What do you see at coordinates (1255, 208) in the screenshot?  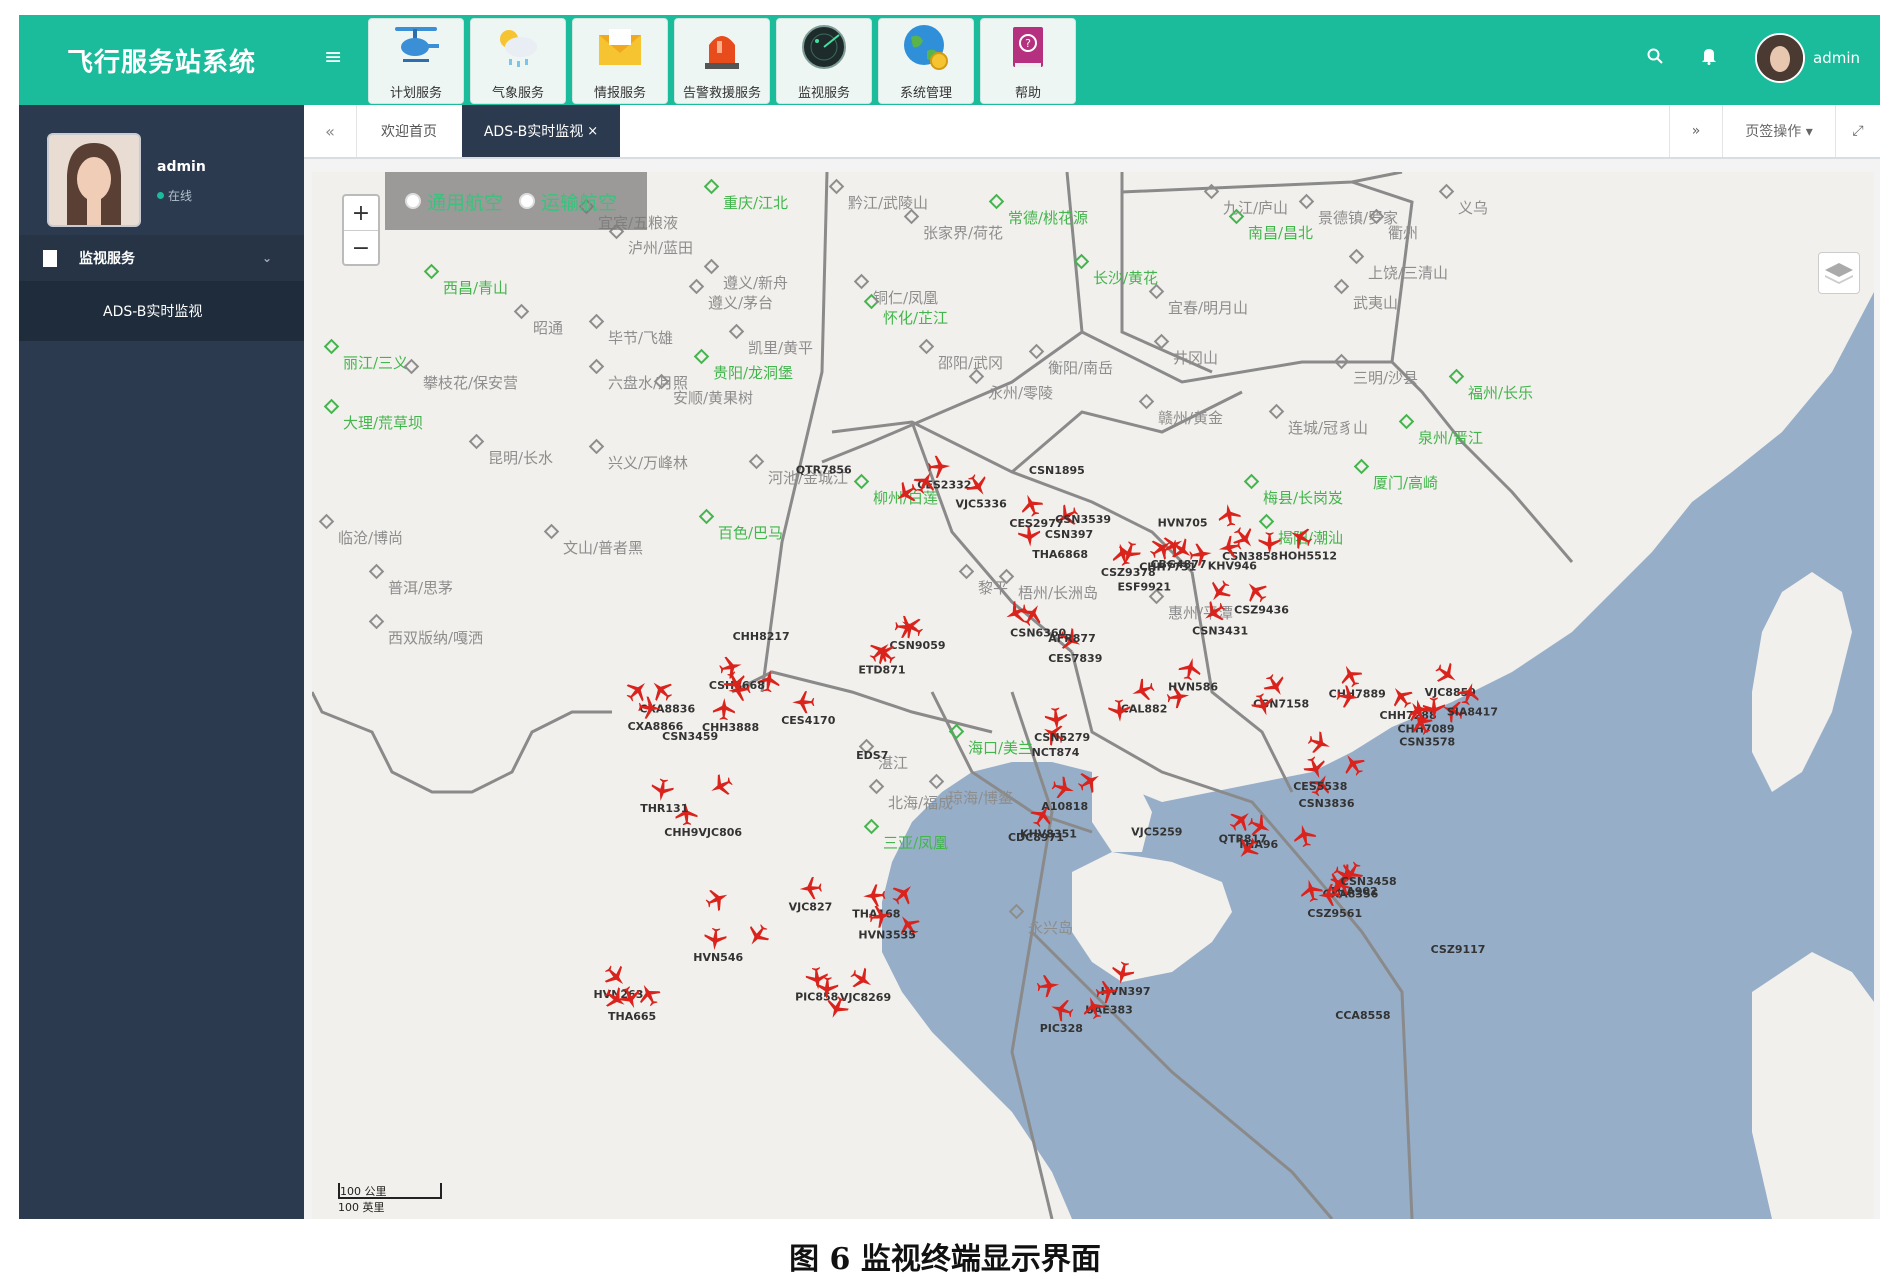 I see `place-label: 九江/庐山` at bounding box center [1255, 208].